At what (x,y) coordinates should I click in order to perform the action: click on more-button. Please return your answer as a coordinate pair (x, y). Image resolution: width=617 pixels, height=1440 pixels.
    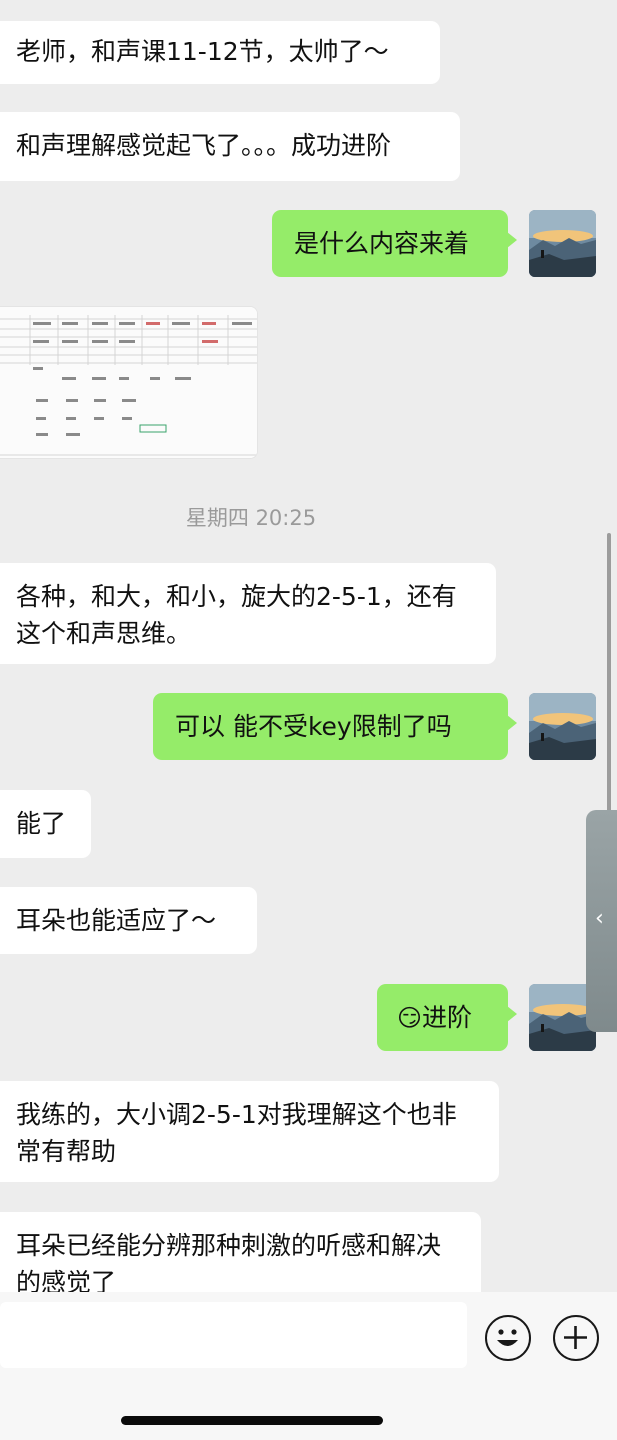
    Looking at the image, I should click on (576, 1338).